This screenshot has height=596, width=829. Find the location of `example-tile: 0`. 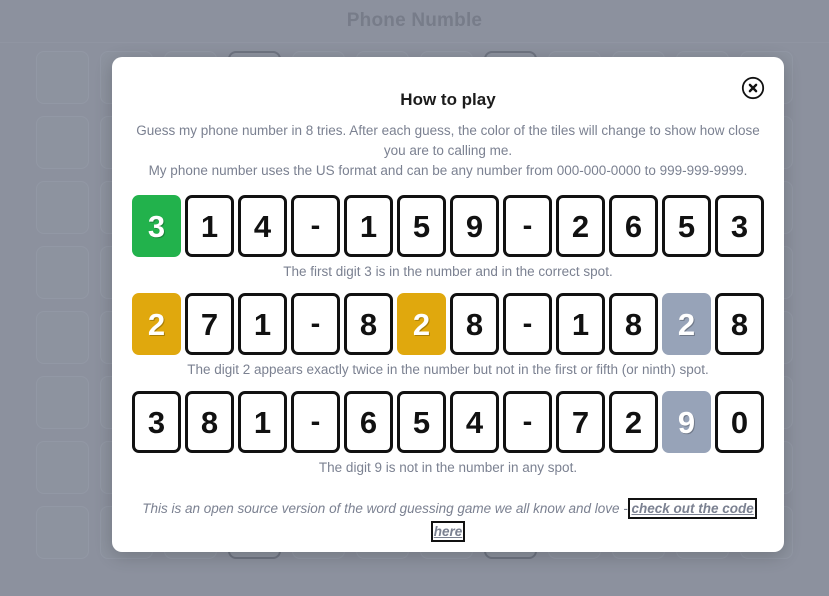

example-tile: 0 is located at coordinates (739, 422).